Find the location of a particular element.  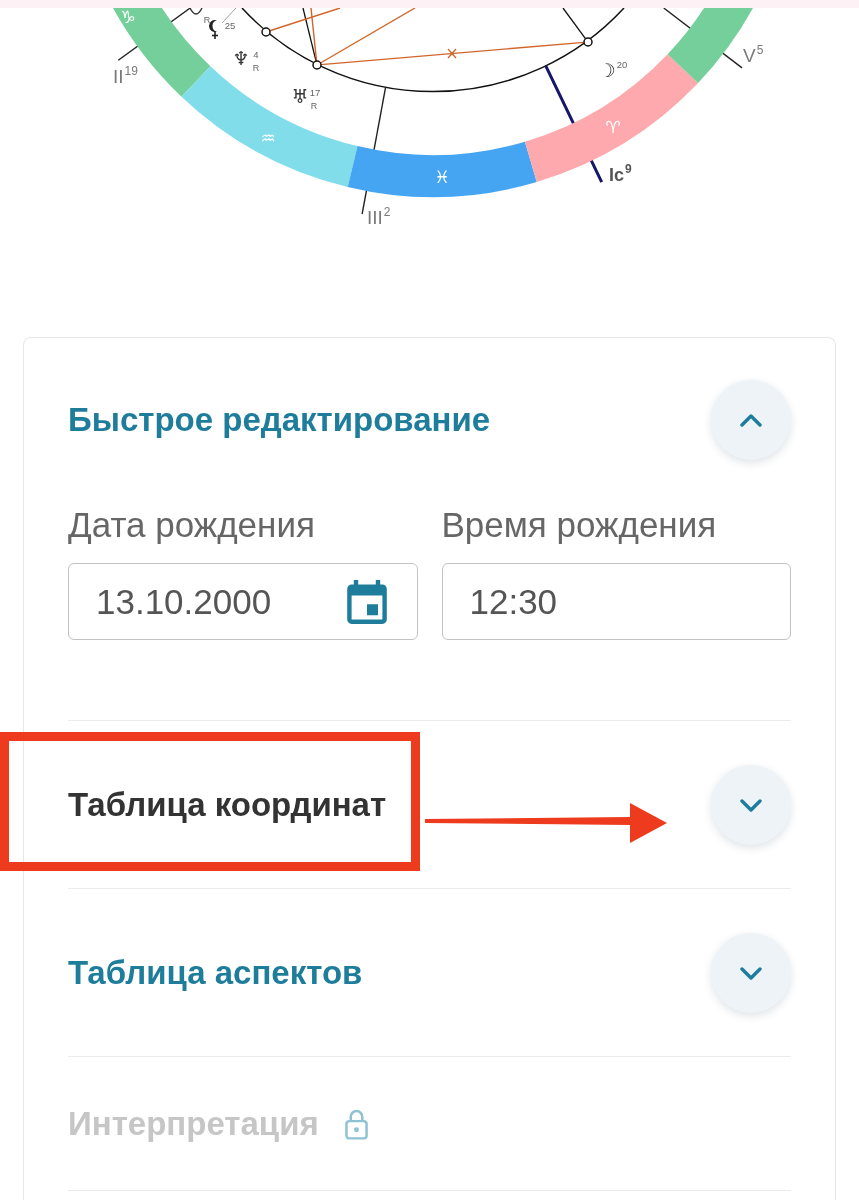

calendar-icon is located at coordinates (366, 601).